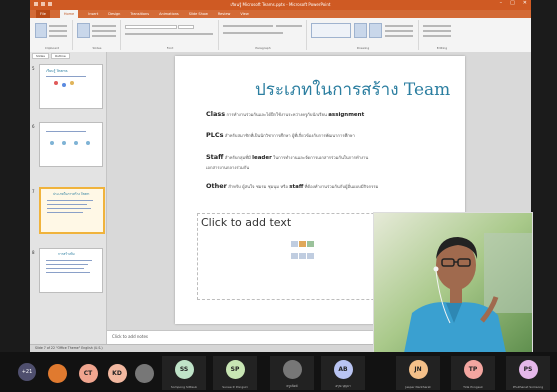 The image size is (557, 392). What do you see at coordinates (33, 126) in the screenshot?
I see `slide-number: 6` at bounding box center [33, 126].